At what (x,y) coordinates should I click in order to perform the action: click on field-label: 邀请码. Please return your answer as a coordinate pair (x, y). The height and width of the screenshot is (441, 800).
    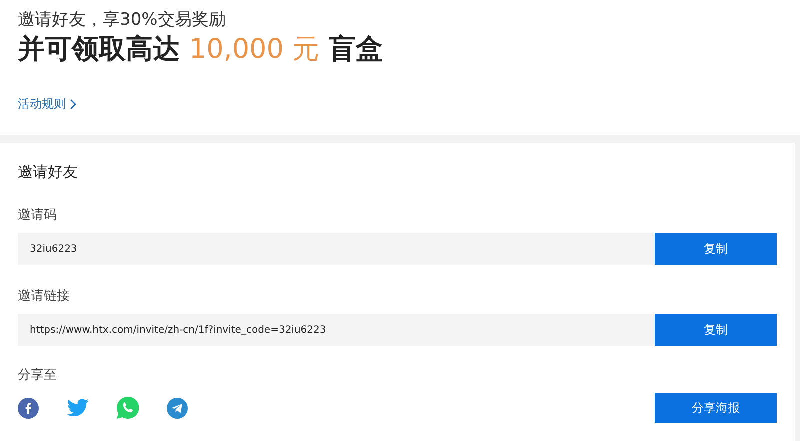
    Looking at the image, I should click on (38, 215).